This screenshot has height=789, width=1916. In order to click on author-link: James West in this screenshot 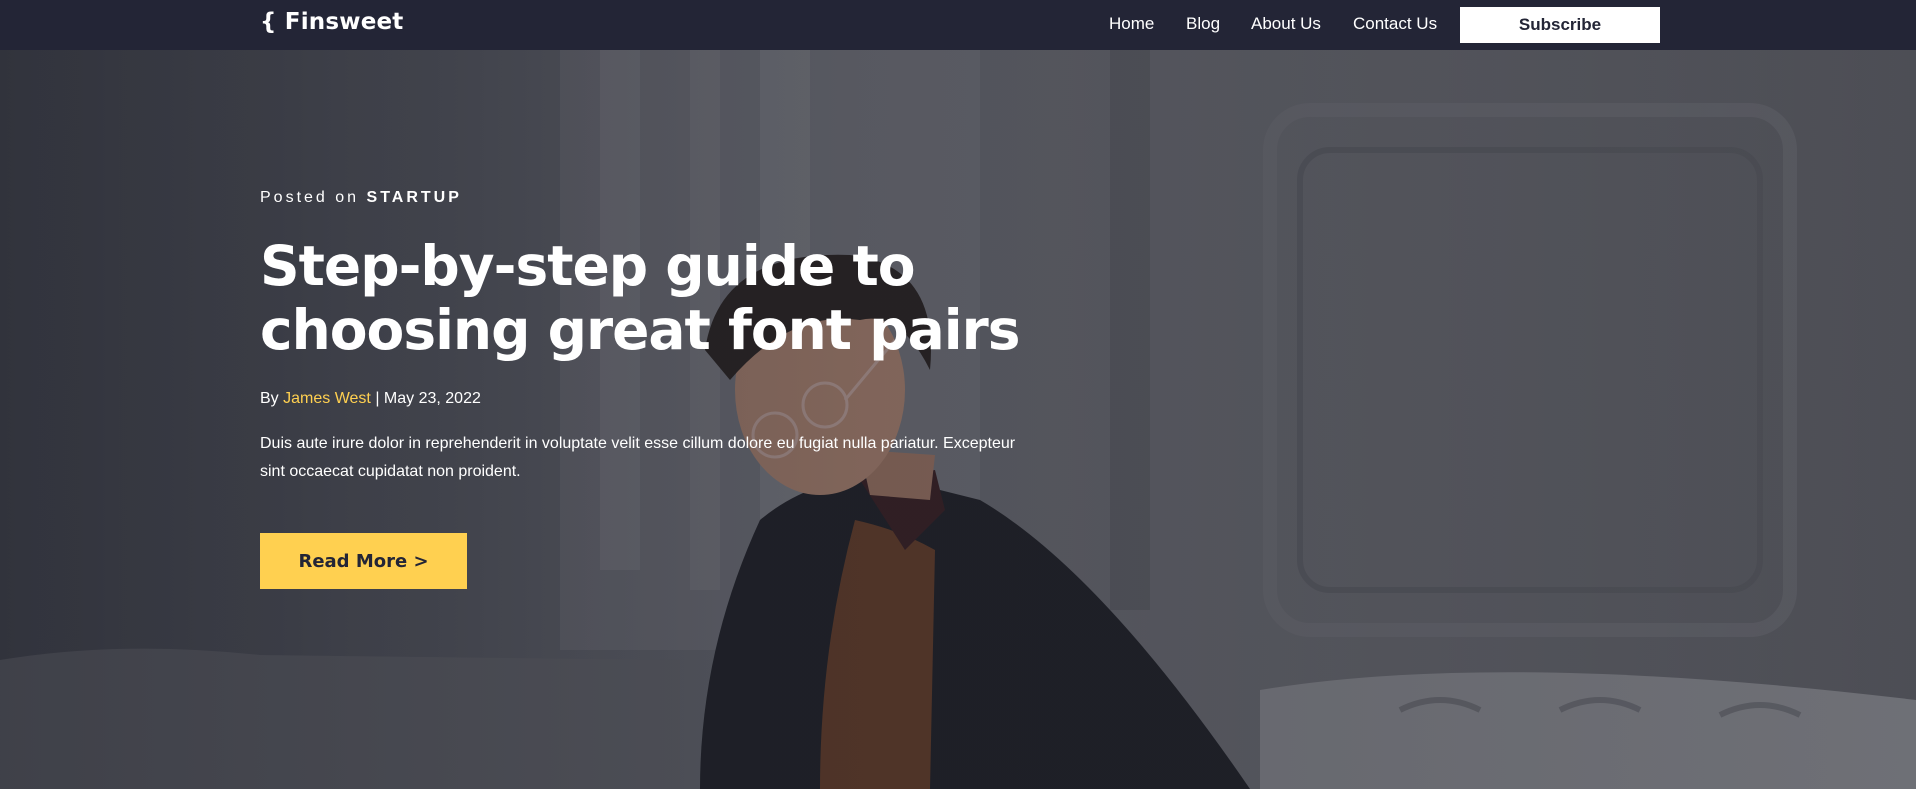, I will do `click(327, 398)`.